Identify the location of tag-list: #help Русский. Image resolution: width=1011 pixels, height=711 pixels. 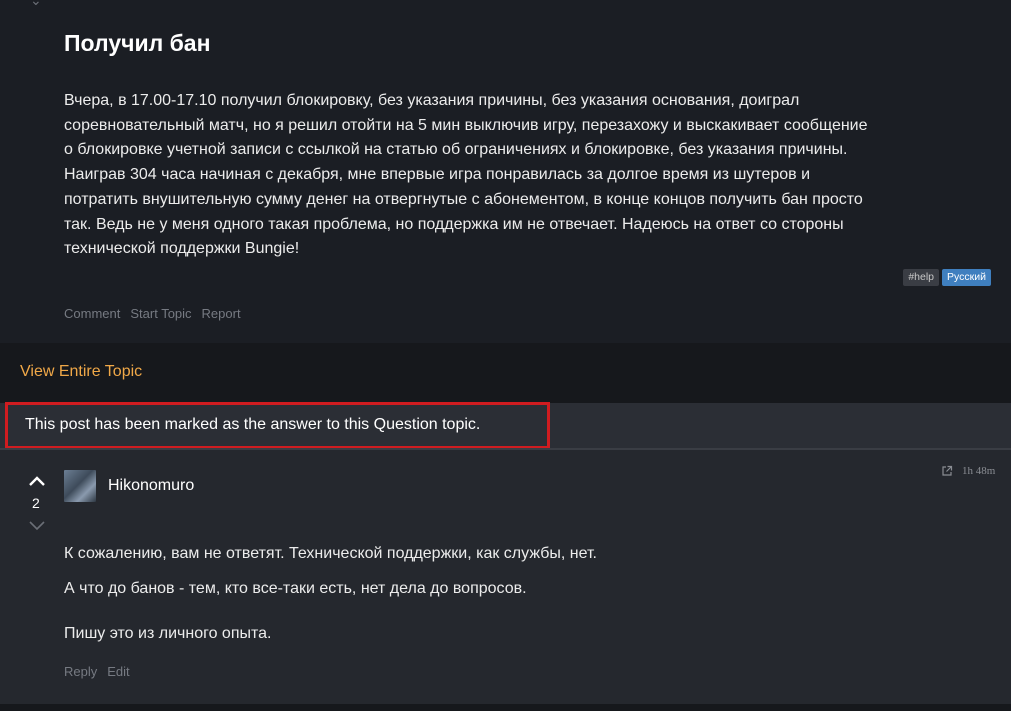
(947, 277).